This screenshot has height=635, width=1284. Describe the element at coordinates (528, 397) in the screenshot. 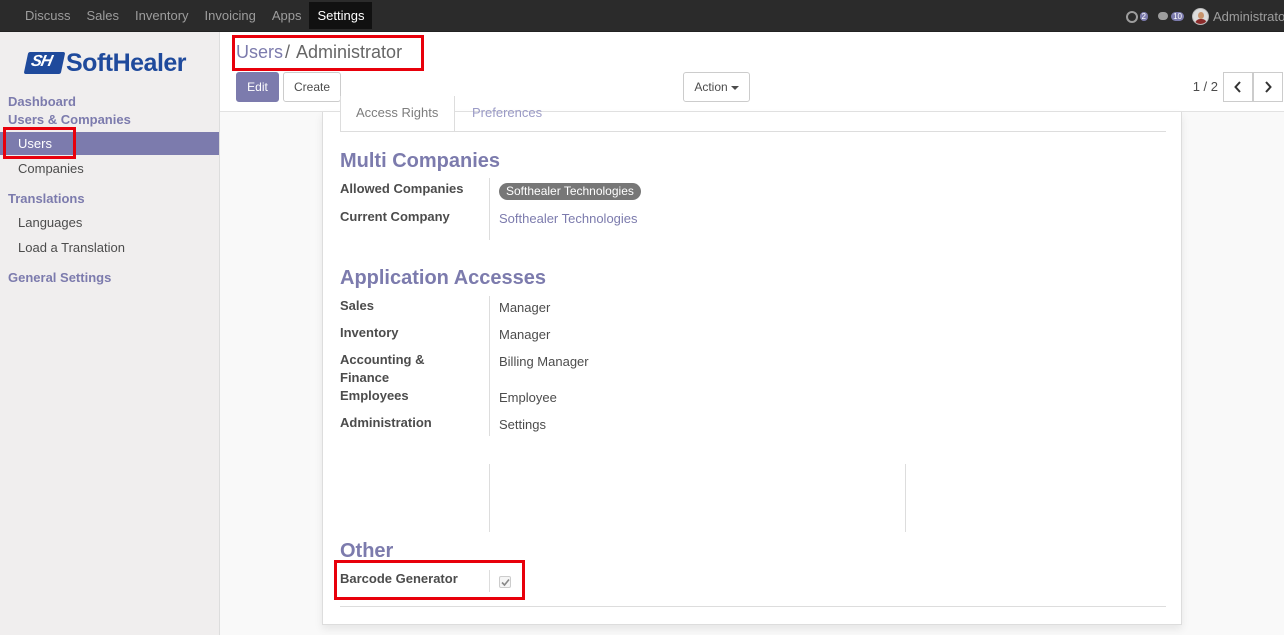

I see `value-employees: Employee` at that location.